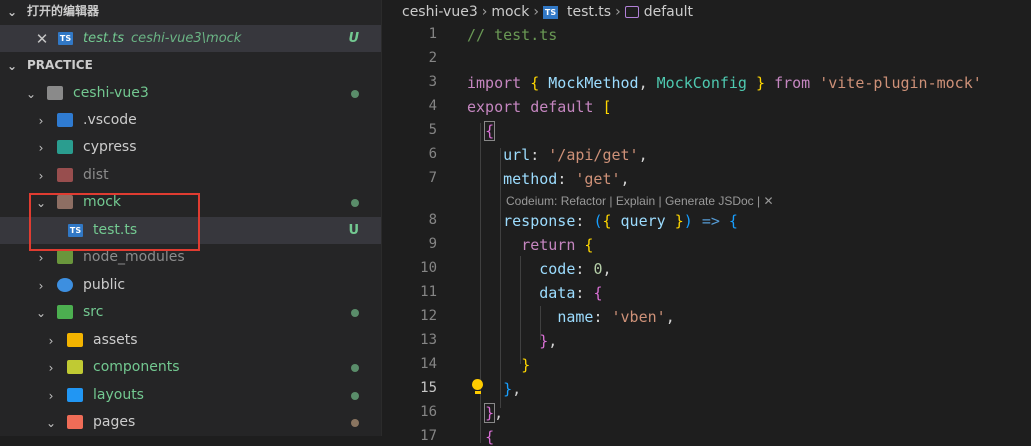 Image resolution: width=1031 pixels, height=446 pixels. I want to click on code-line: url: '/api/get',, so click(575, 155).